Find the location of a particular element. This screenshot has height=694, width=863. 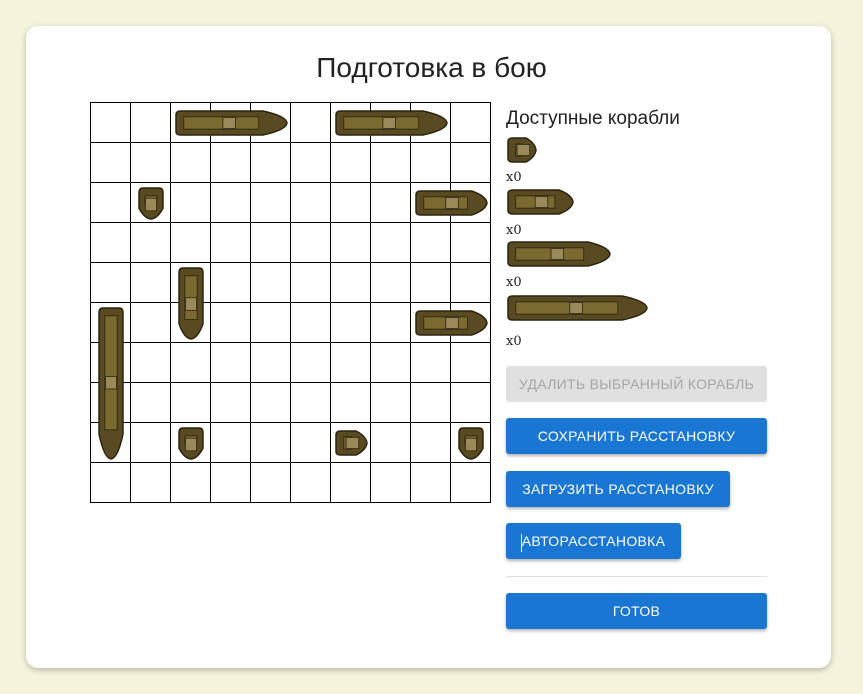

load-placement-button: ЗАГРУЗИТЬ РАССТАНОВКУ is located at coordinates (618, 489).